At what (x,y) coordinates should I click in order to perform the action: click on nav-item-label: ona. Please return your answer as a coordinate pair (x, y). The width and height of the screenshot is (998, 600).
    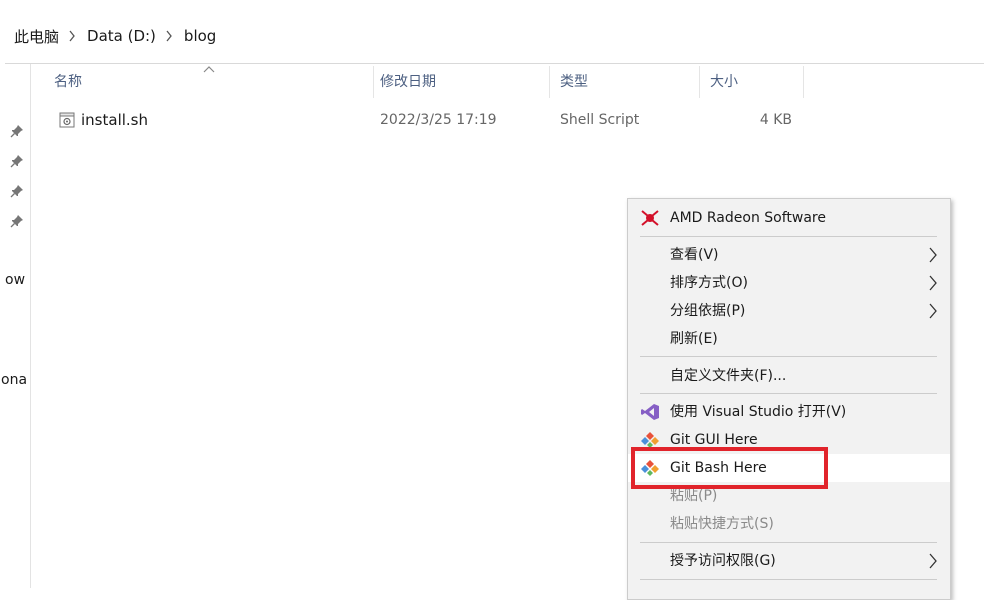
    Looking at the image, I should click on (14, 380).